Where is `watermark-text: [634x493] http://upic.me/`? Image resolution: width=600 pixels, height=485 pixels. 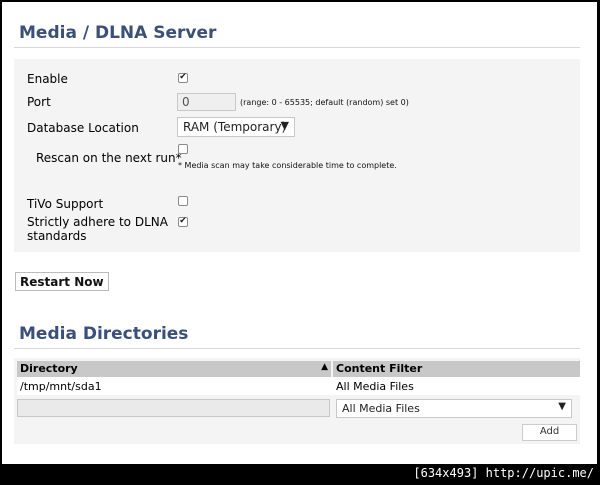
watermark-text: [634x493] http://upic.me/ is located at coordinates (503, 473).